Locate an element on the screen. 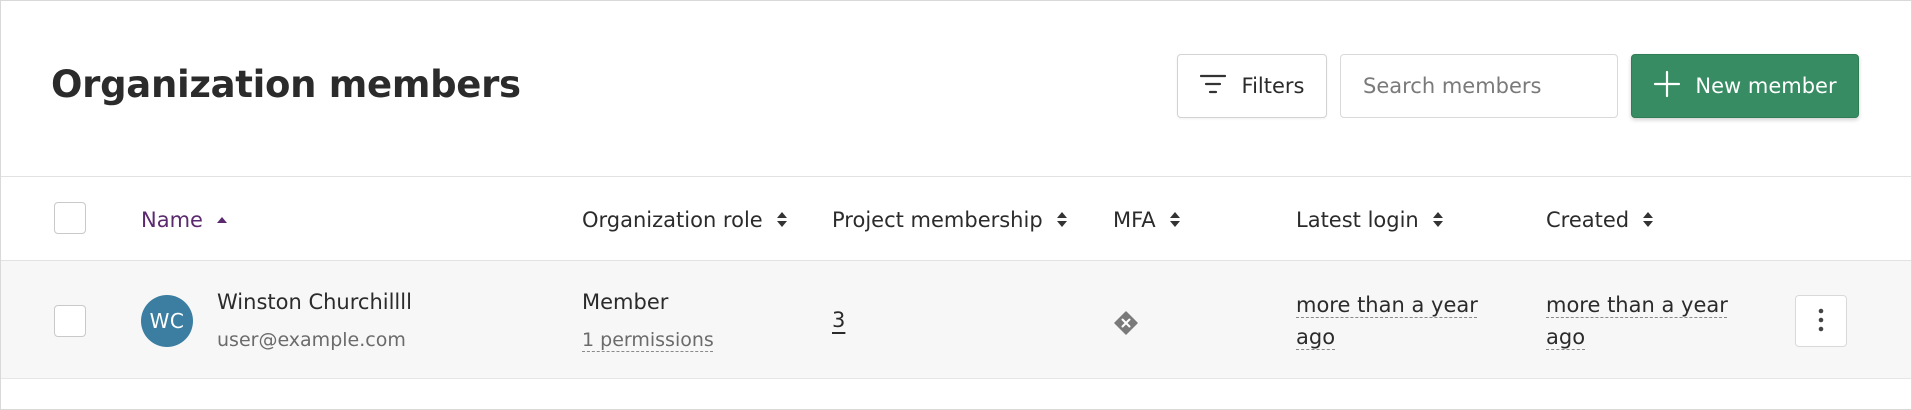  filters-button: Filters is located at coordinates (1252, 86).